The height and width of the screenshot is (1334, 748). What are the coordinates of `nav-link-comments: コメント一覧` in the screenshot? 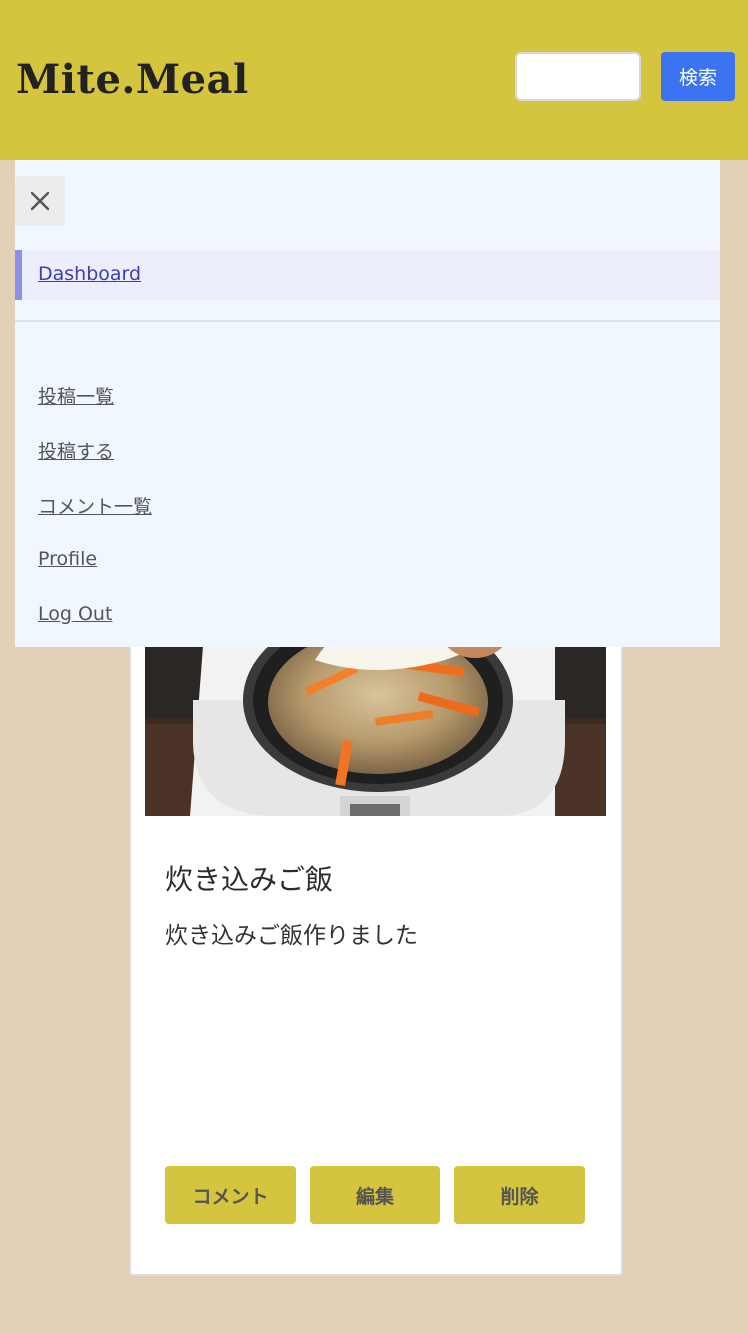 It's located at (95, 505).